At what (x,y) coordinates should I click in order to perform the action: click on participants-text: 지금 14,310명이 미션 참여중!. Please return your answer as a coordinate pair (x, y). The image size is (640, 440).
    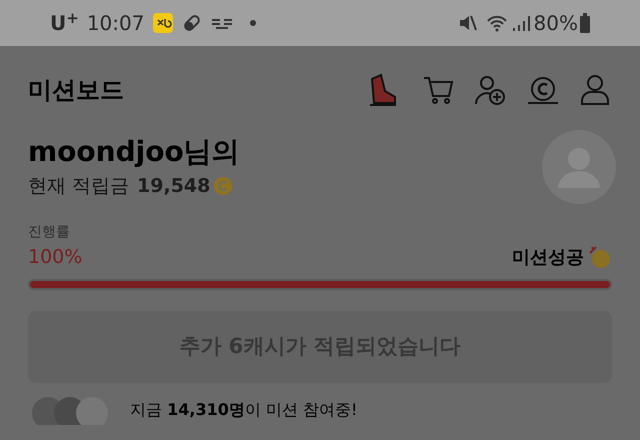
    Looking at the image, I should click on (244, 409).